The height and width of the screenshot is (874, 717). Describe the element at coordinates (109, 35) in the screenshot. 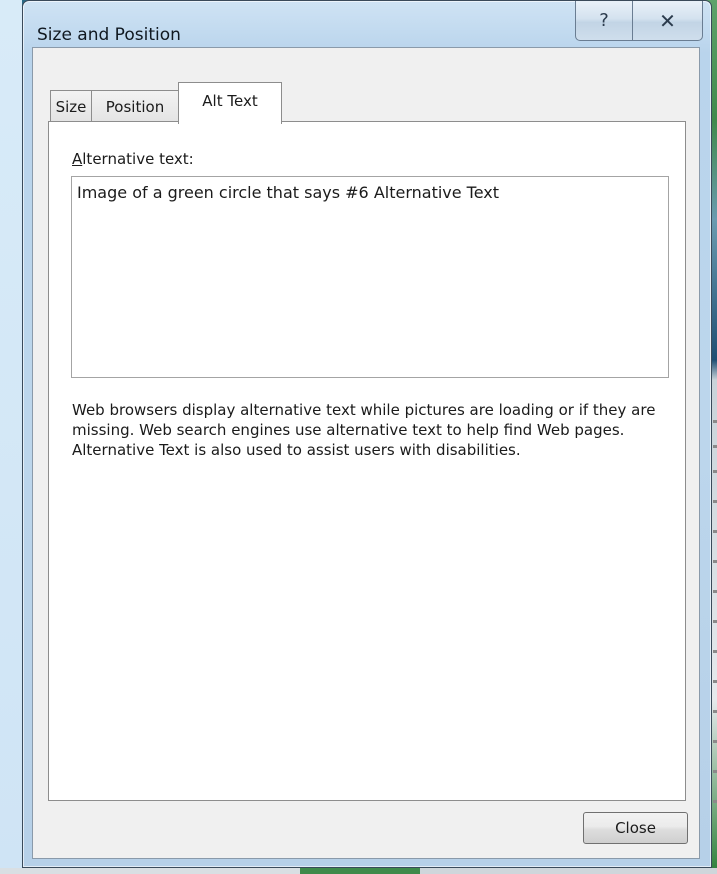

I see `dialog-title: Size and Position` at that location.